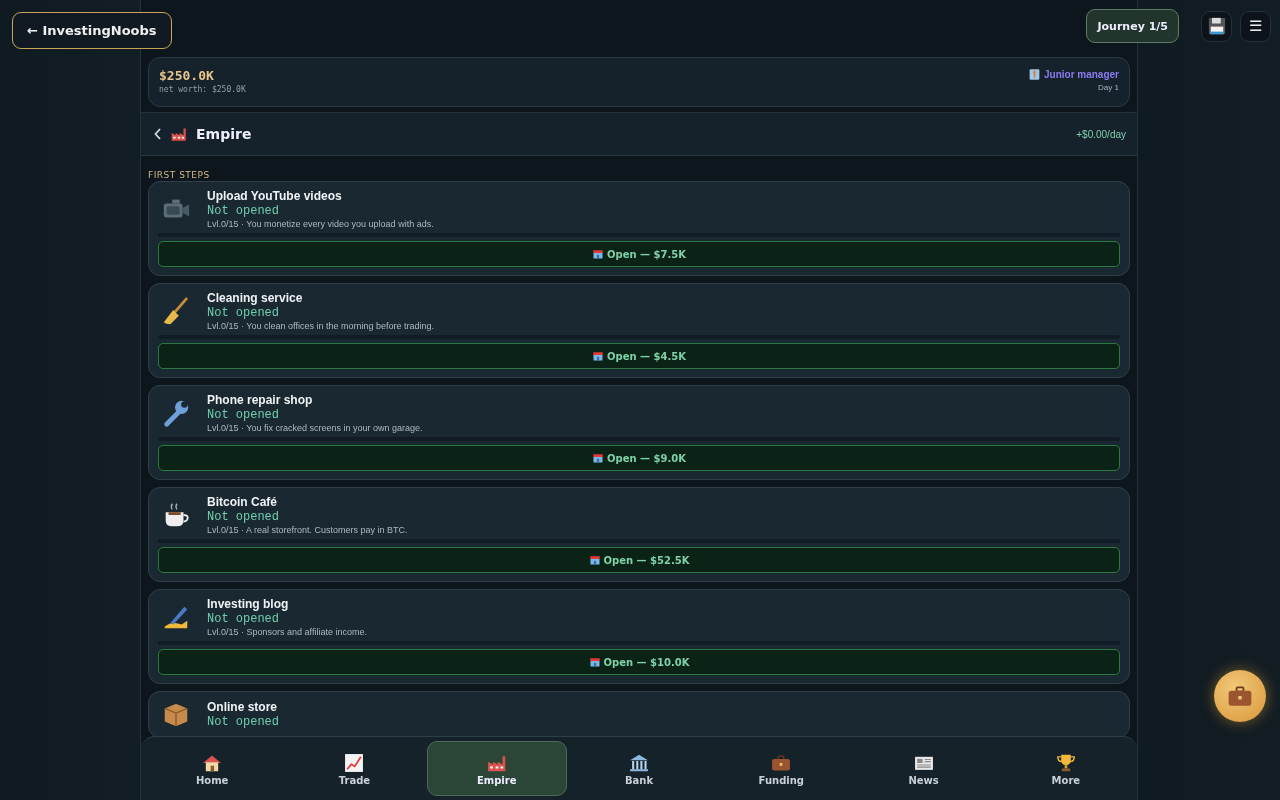 This screenshot has width=1280, height=800. Describe the element at coordinates (260, 400) in the screenshot. I see `business-name: Phone repair shop` at that location.